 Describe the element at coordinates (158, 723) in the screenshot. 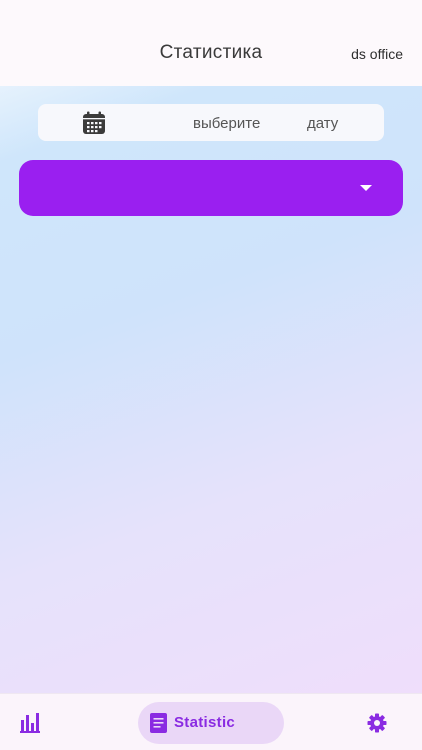

I see `document-icon` at that location.